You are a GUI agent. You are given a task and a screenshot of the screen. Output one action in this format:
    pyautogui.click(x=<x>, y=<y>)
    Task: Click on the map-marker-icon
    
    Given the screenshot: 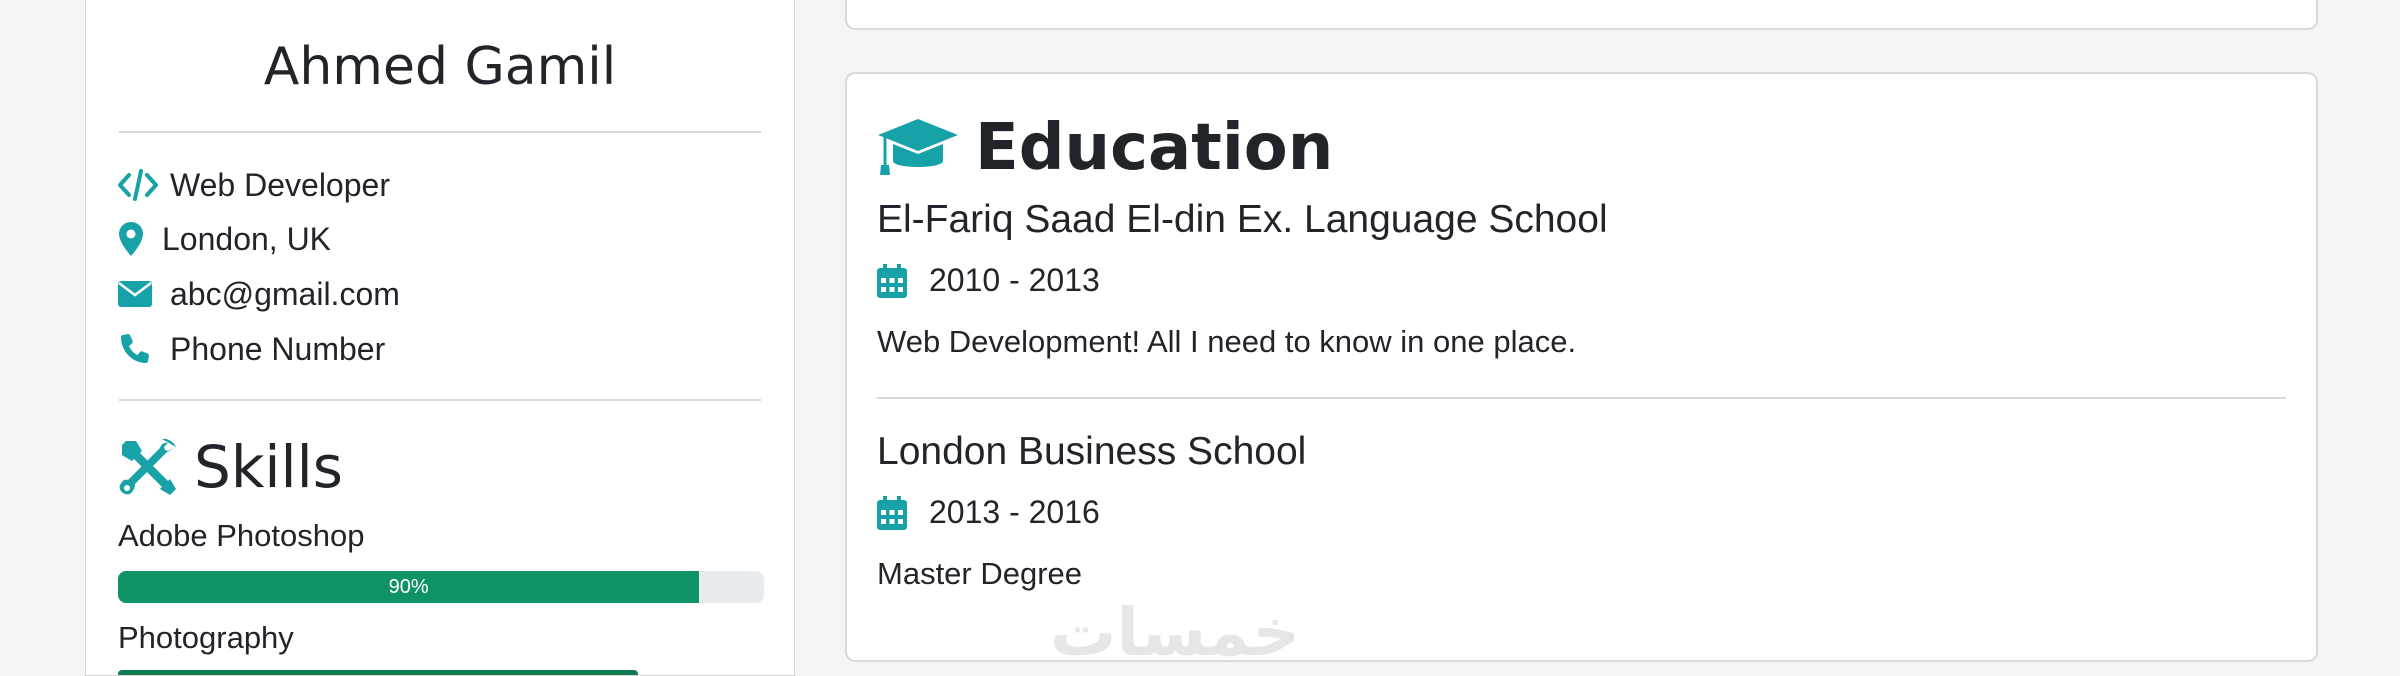 What is the action you would take?
    pyautogui.click(x=134, y=239)
    